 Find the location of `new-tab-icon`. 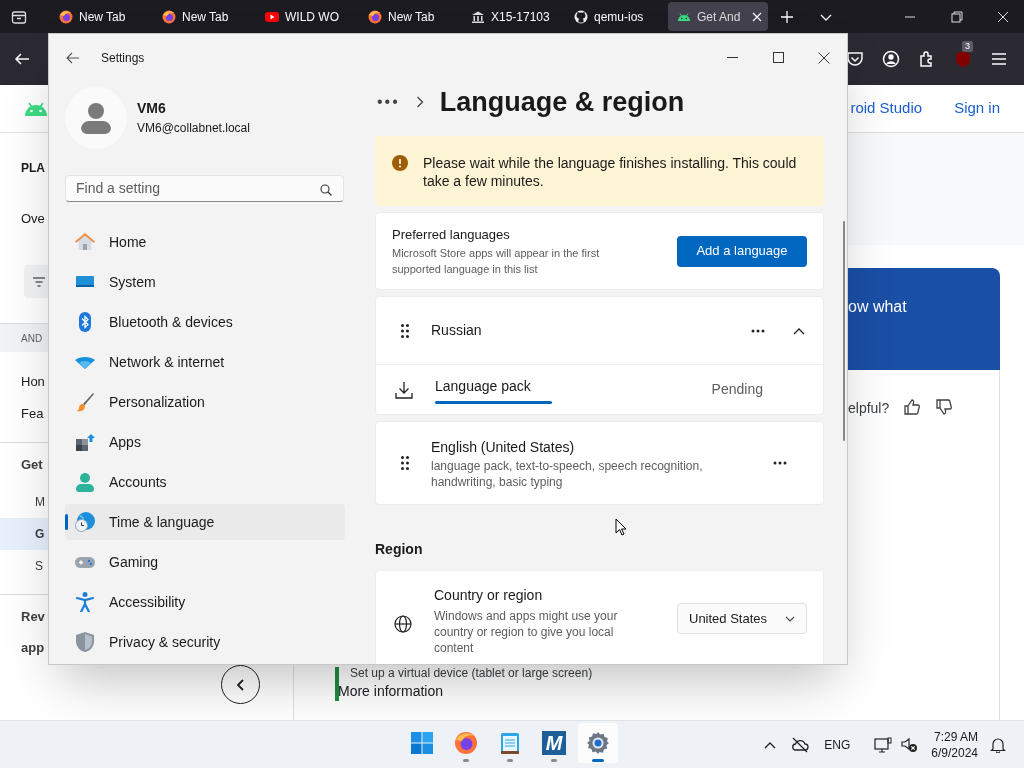

new-tab-icon is located at coordinates (787, 16).